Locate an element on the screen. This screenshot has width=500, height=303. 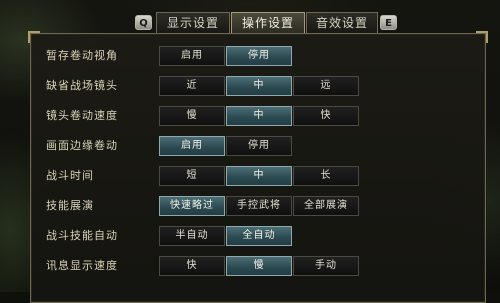
q-key-hint: Q is located at coordinates (143, 22).